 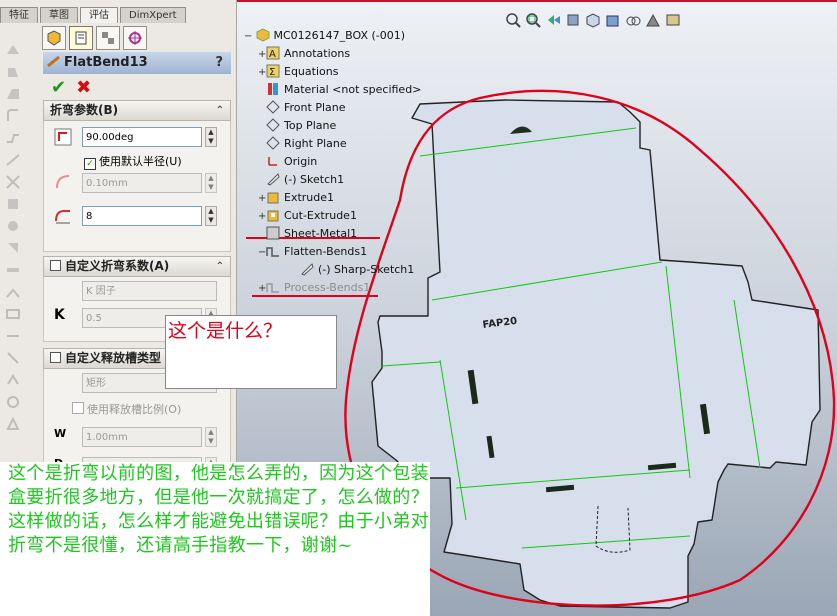 I want to click on use-relief-ratio-checkbox: 使用释放槽比例(O), so click(x=126, y=409).